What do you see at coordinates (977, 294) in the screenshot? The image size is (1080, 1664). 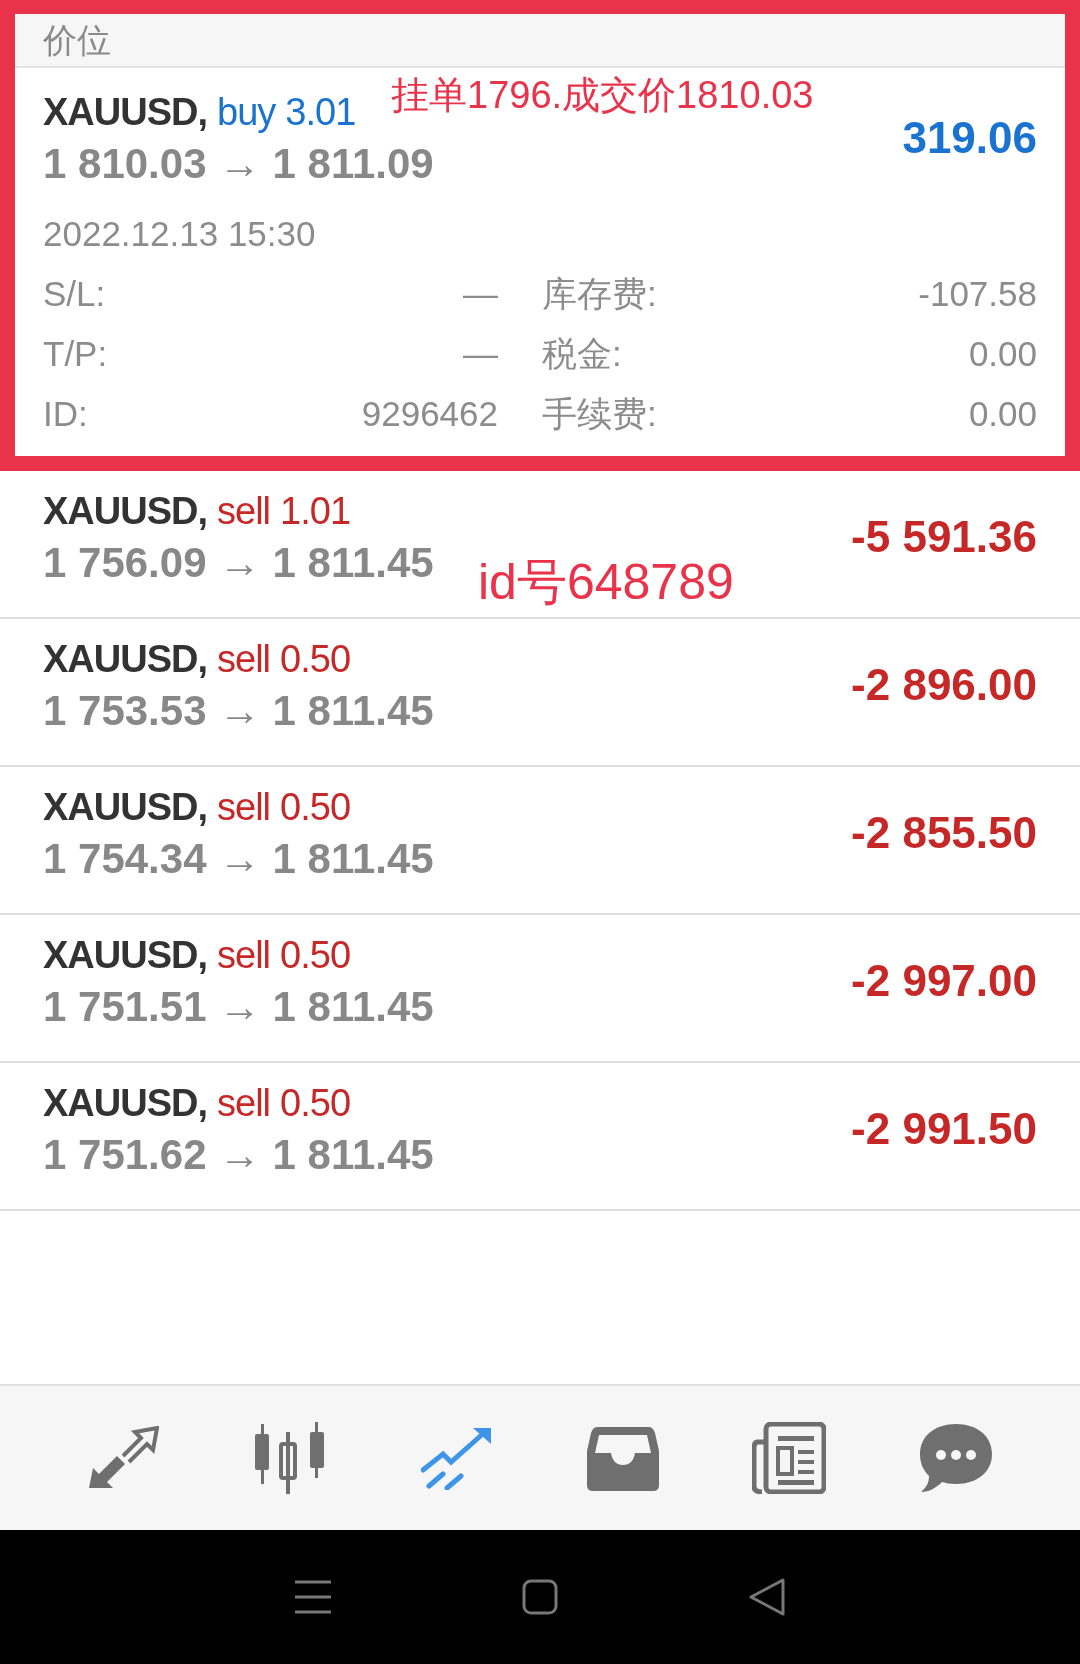 I see `detail-value: -107.58` at bounding box center [977, 294].